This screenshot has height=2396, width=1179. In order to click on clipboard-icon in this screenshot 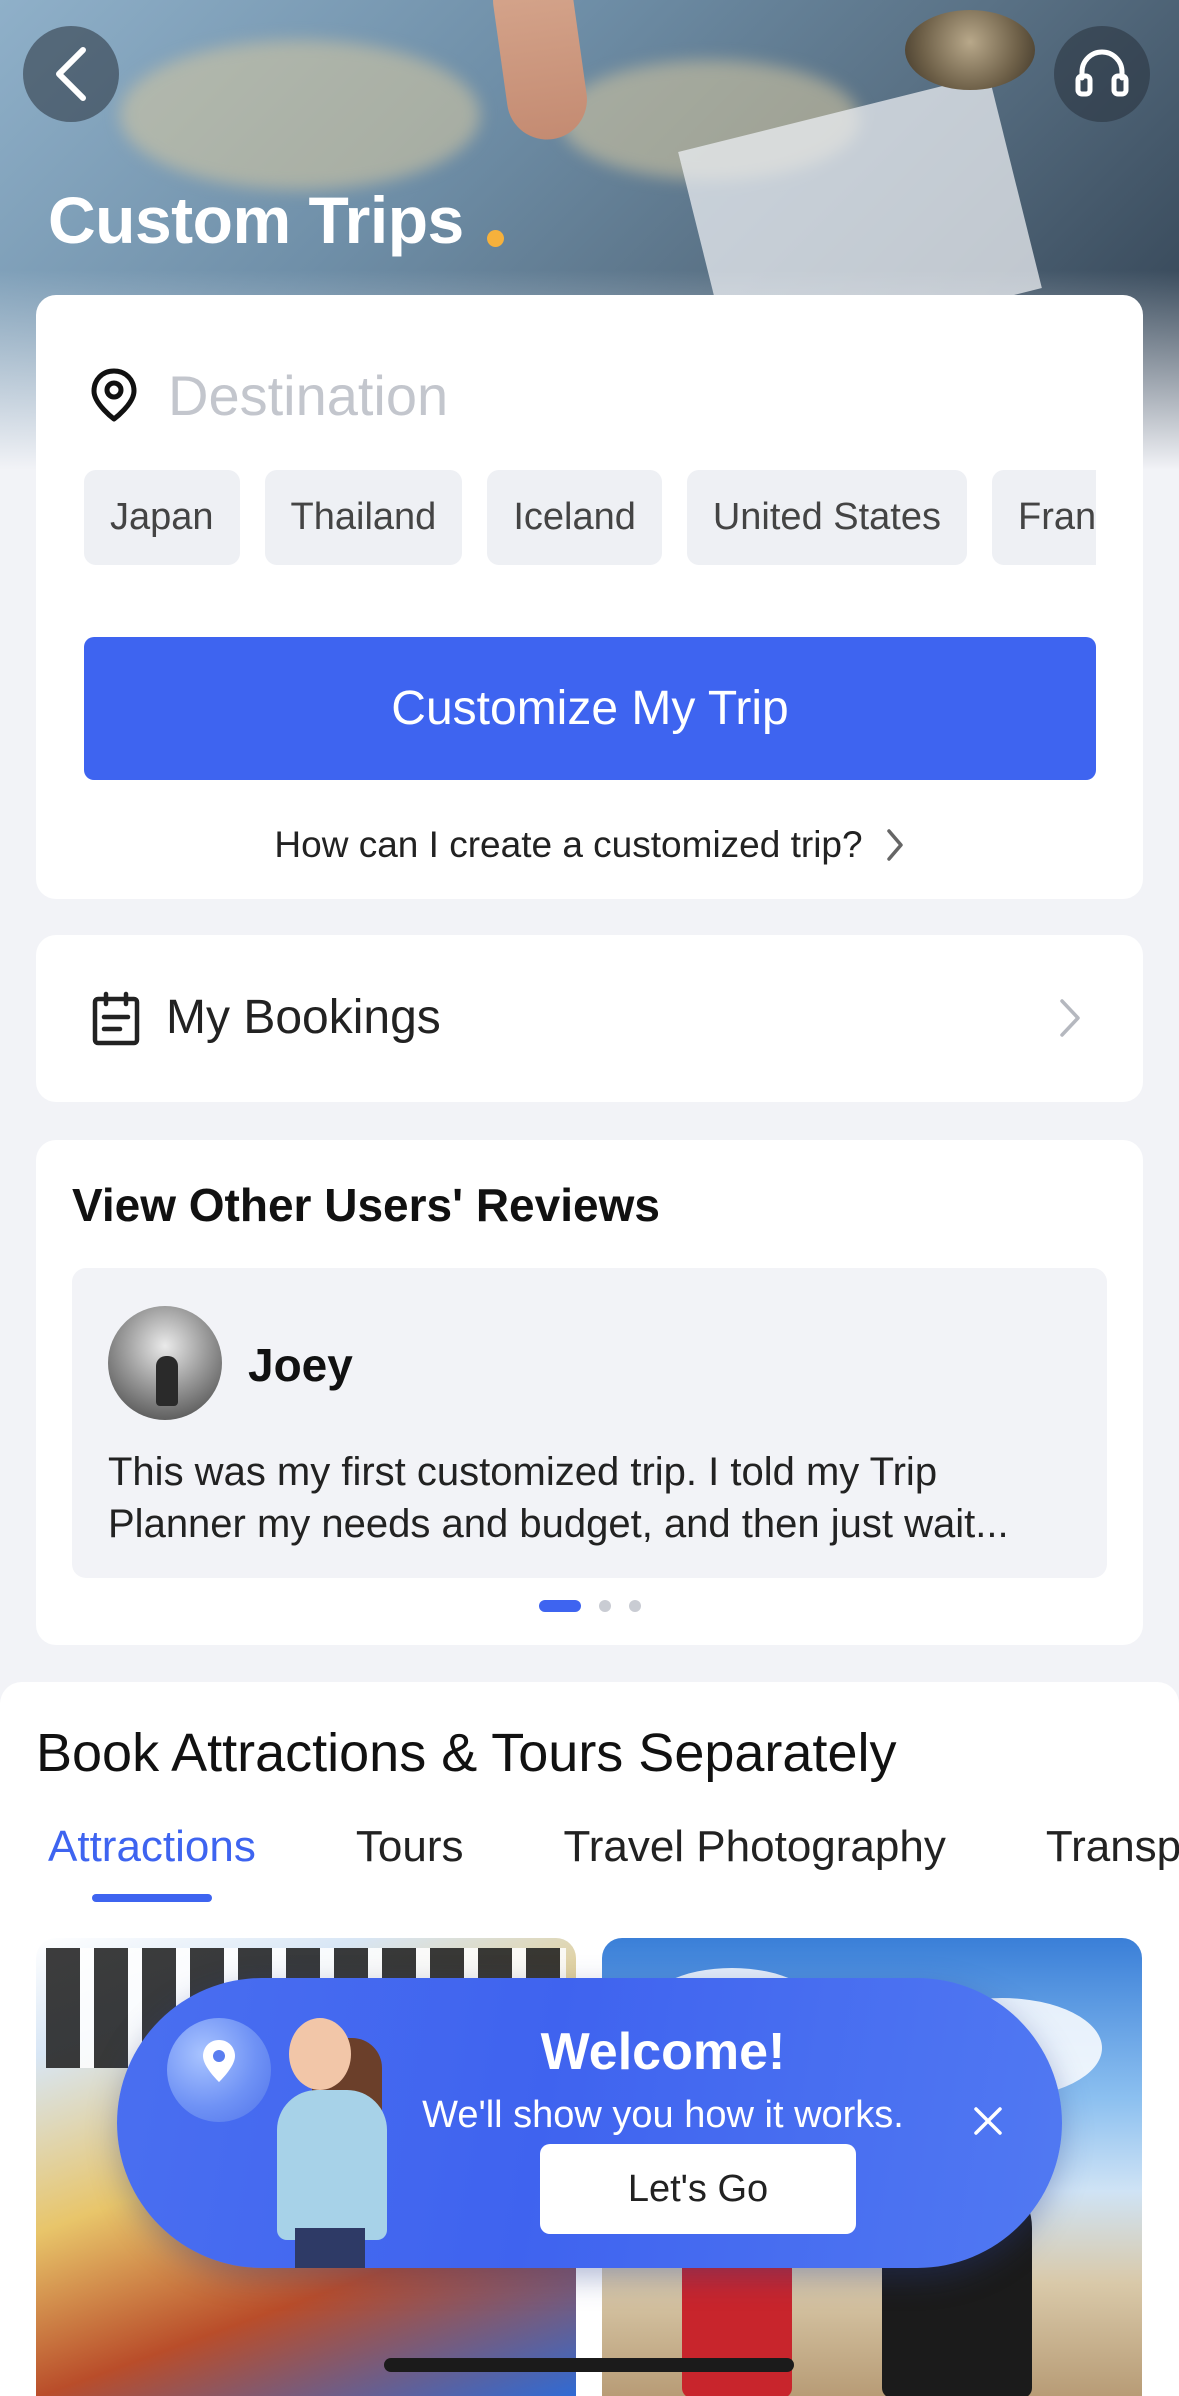, I will do `click(116, 1018)`.